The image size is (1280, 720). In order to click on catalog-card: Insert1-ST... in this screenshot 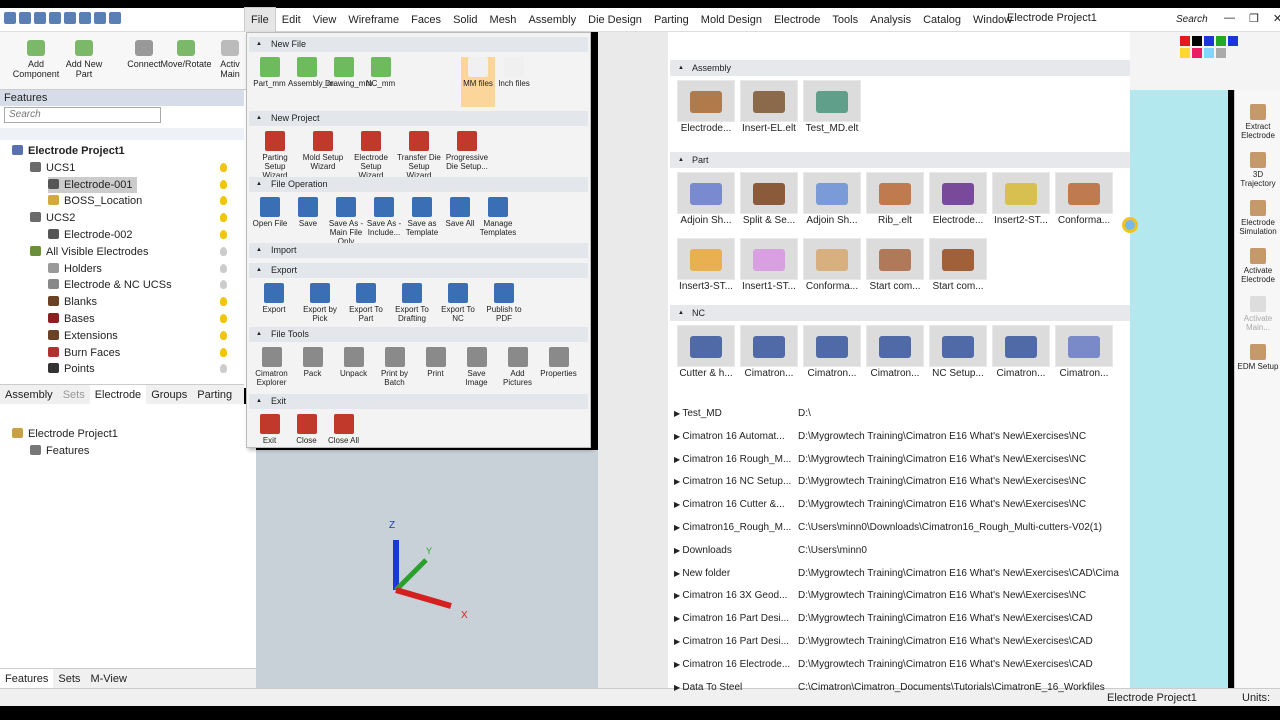, I will do `click(769, 267)`.